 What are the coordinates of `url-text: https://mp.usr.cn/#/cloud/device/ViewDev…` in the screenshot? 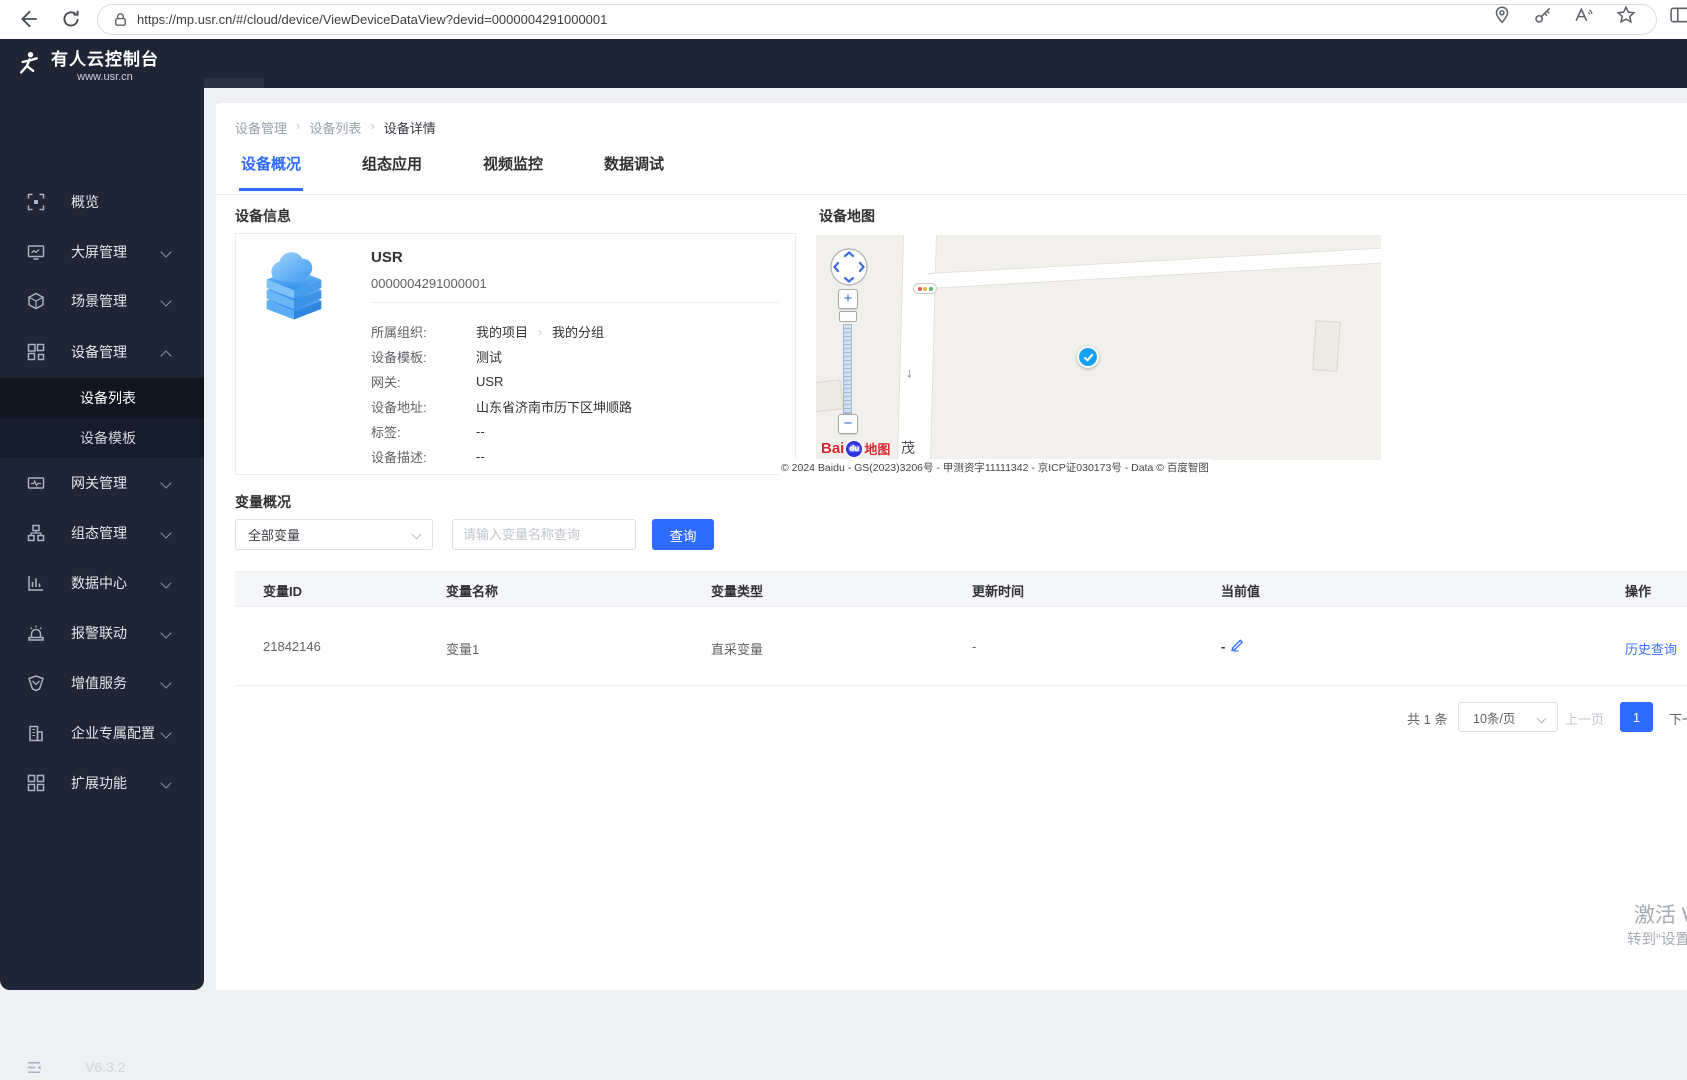 It's located at (372, 19).